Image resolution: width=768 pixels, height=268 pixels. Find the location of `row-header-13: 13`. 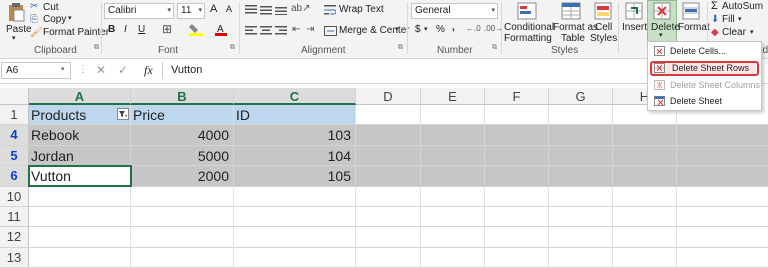

row-header-13: 13 is located at coordinates (14, 258).